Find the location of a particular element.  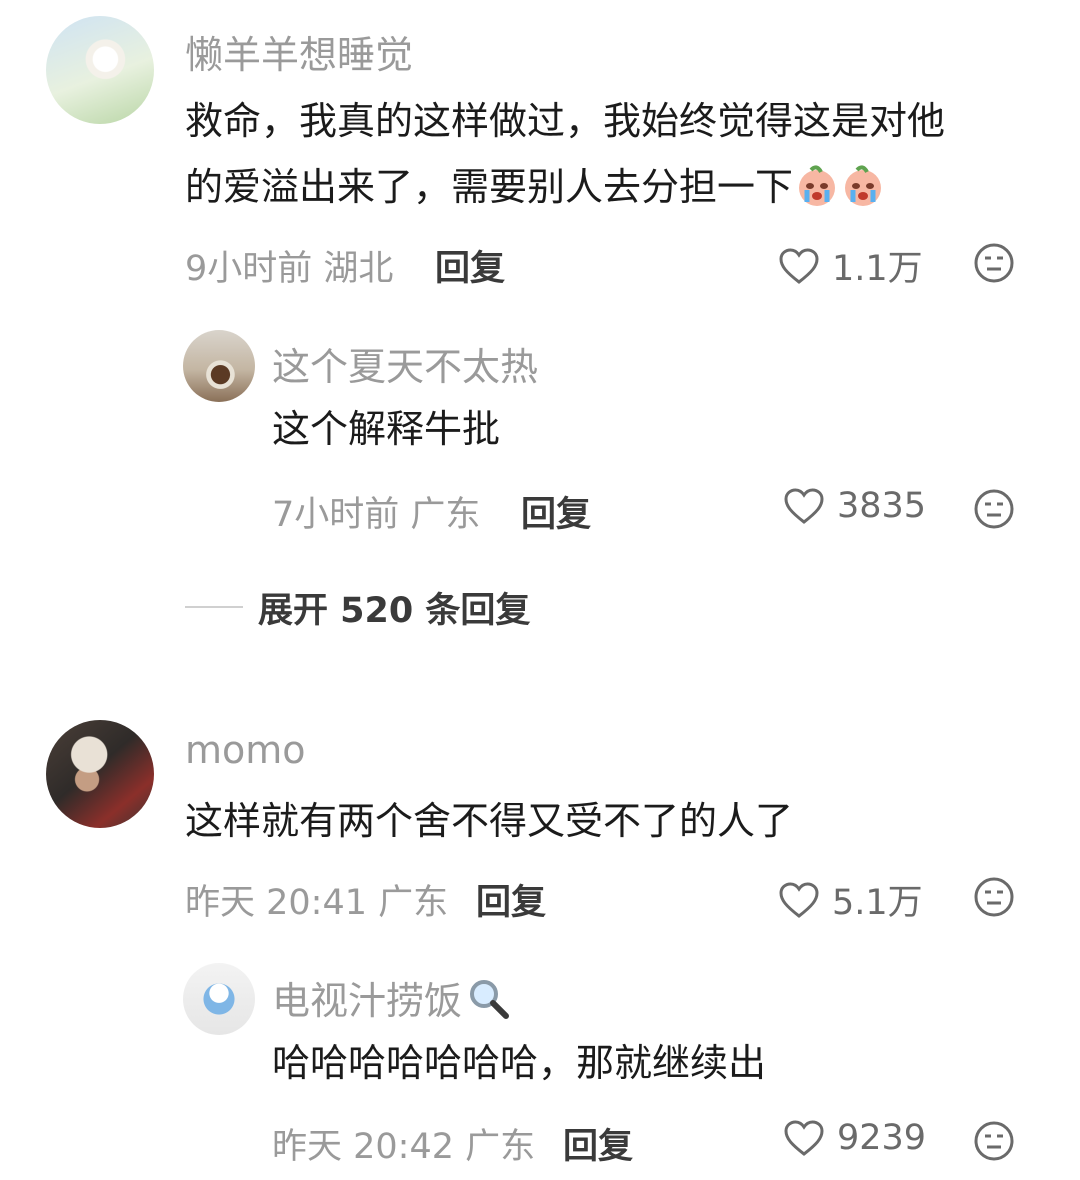

like-button: 9239 is located at coordinates (854, 1138).